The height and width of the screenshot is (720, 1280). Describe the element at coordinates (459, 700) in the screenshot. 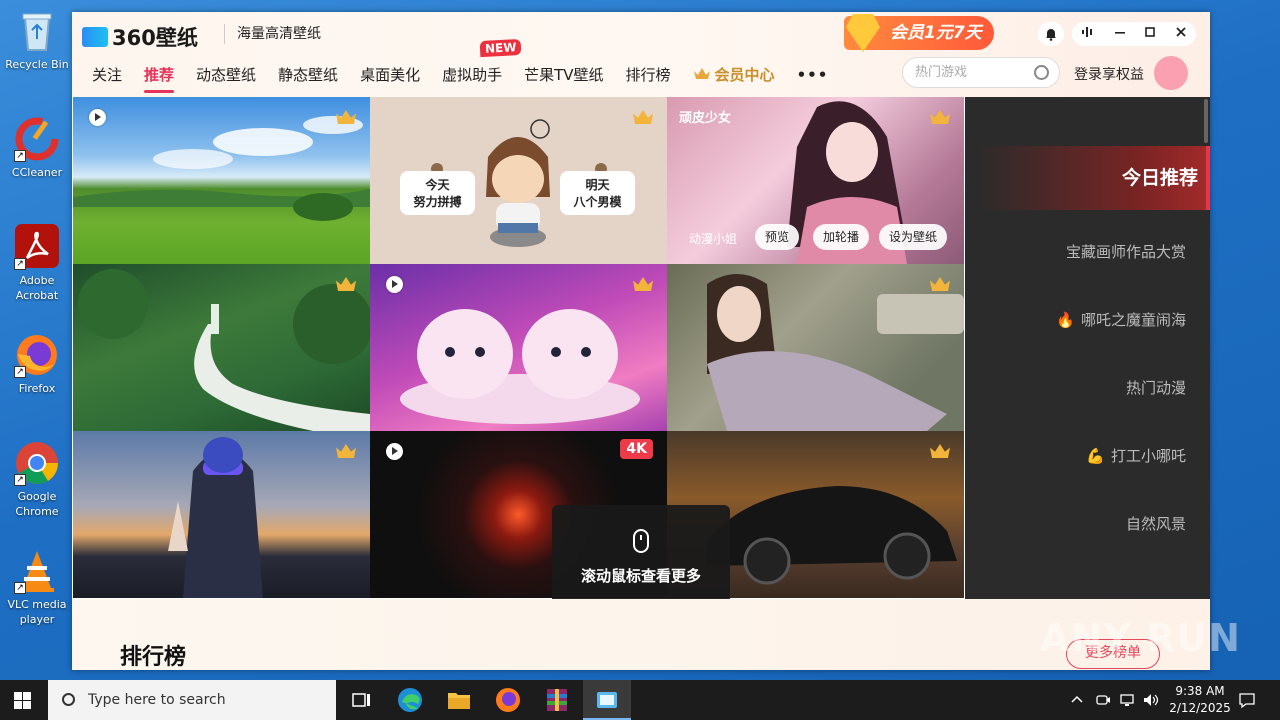

I see `taskbar-file-explorer` at that location.